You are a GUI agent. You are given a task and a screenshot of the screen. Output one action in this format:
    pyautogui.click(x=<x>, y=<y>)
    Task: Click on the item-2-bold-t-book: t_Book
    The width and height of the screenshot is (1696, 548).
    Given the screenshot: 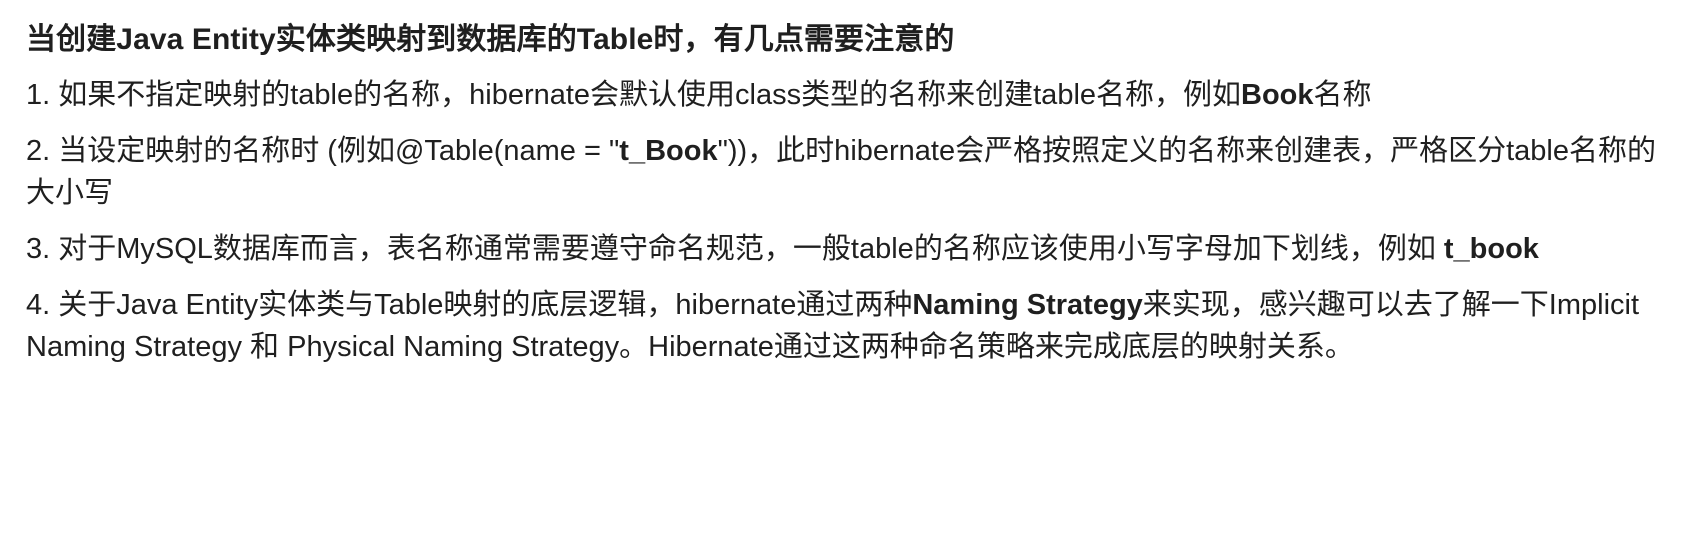 What is the action you would take?
    pyautogui.click(x=668, y=151)
    